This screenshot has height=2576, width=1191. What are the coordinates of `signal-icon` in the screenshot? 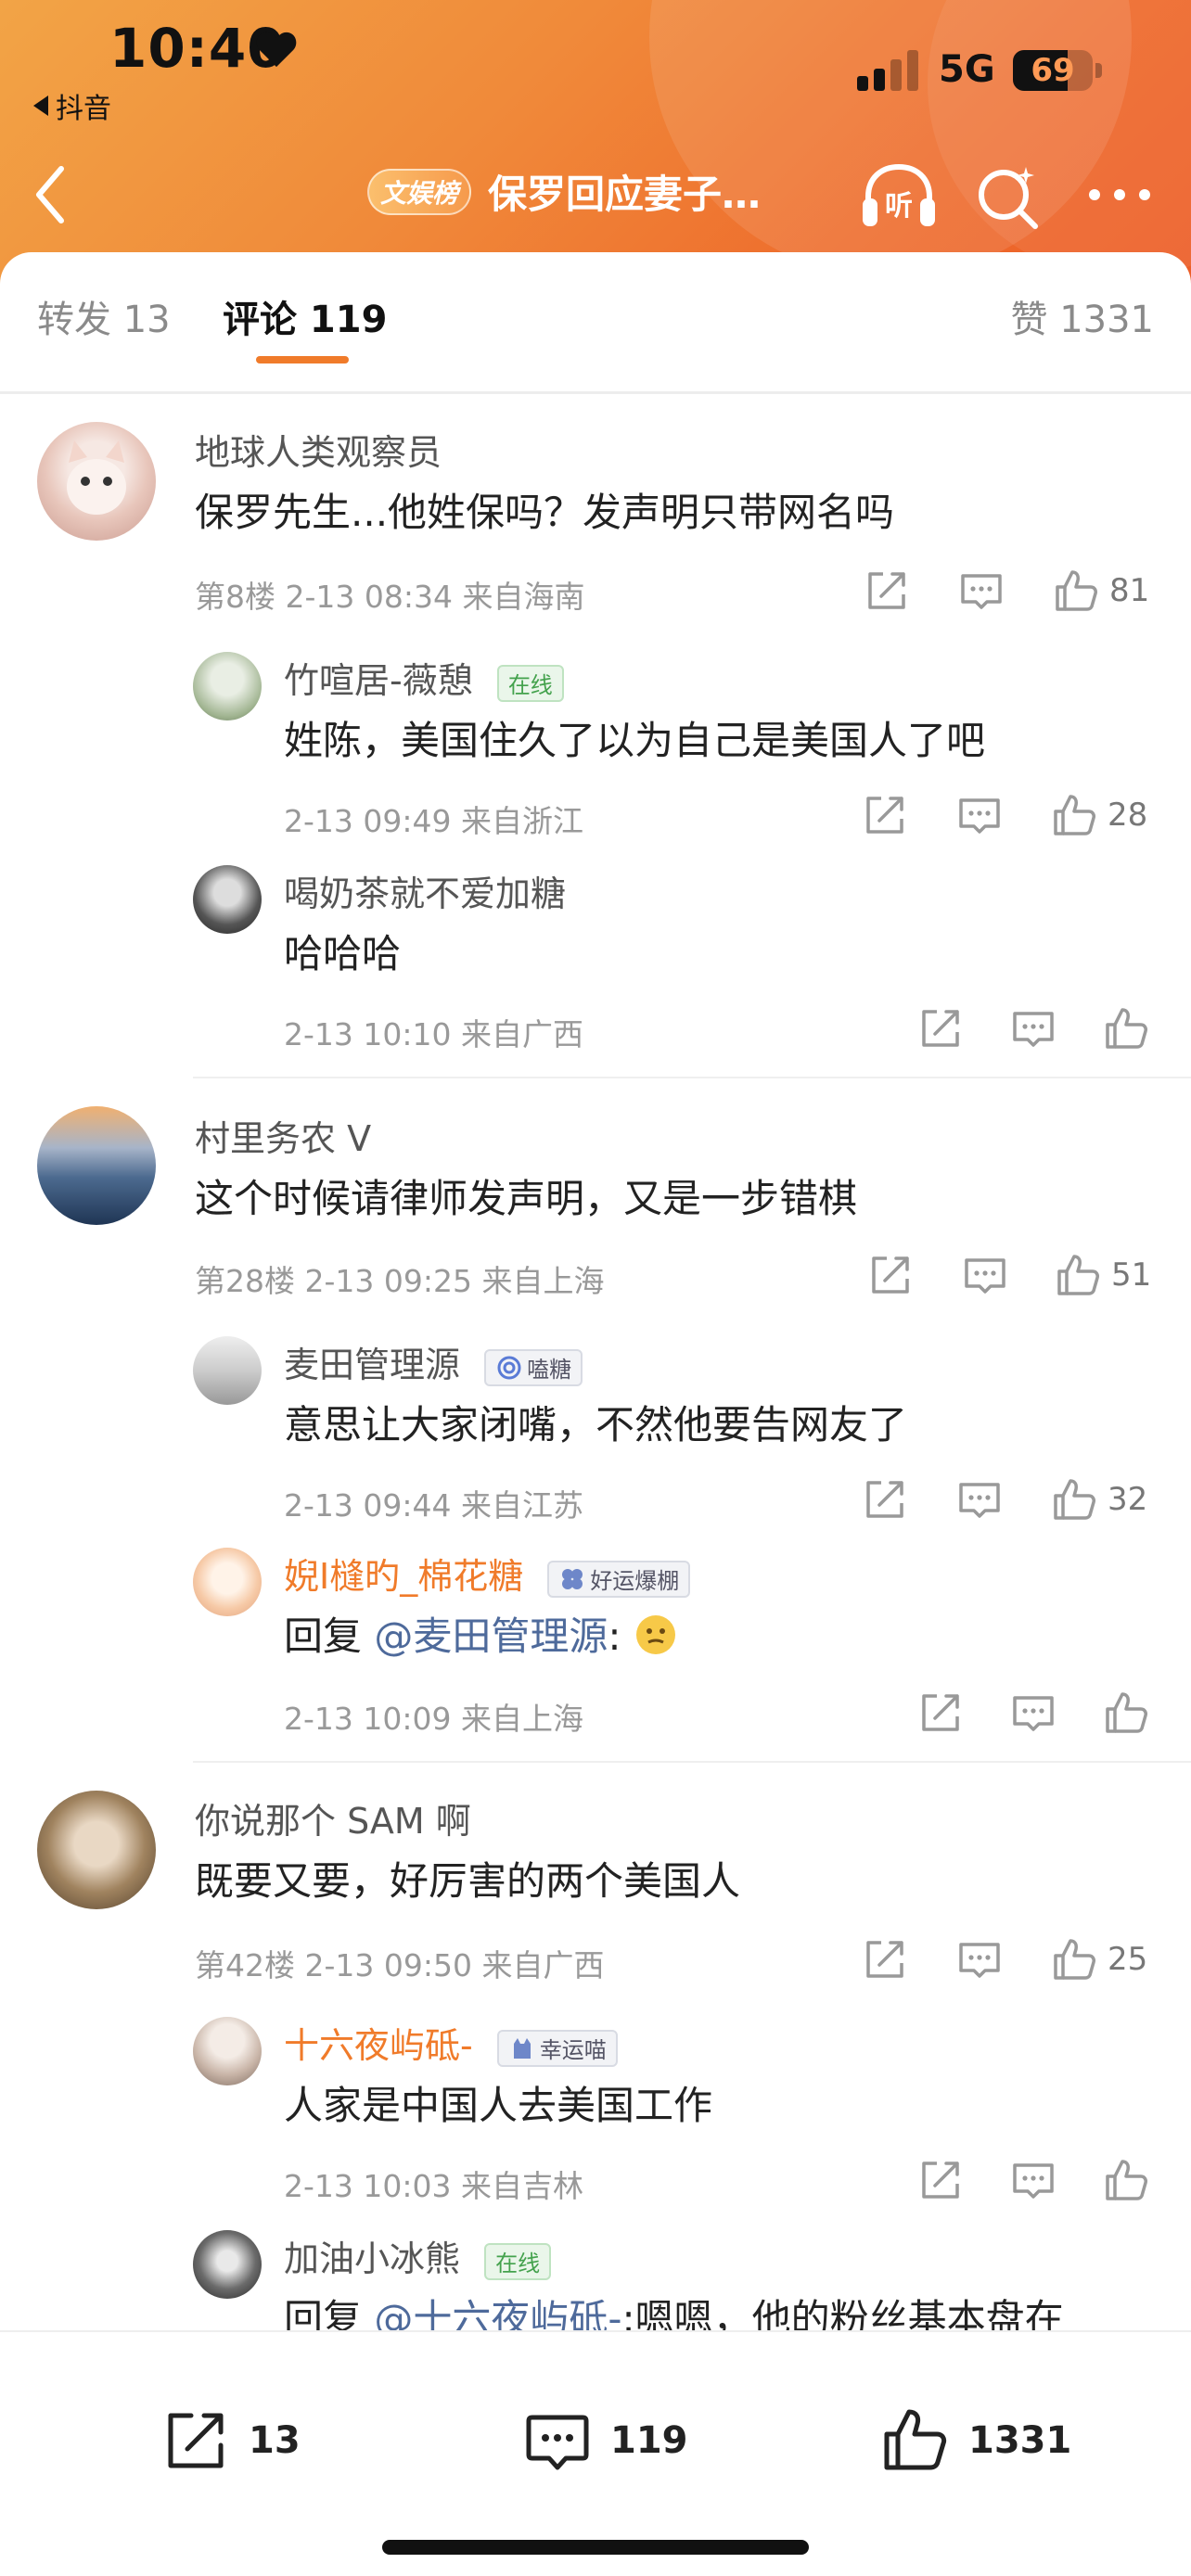 It's located at (887, 71).